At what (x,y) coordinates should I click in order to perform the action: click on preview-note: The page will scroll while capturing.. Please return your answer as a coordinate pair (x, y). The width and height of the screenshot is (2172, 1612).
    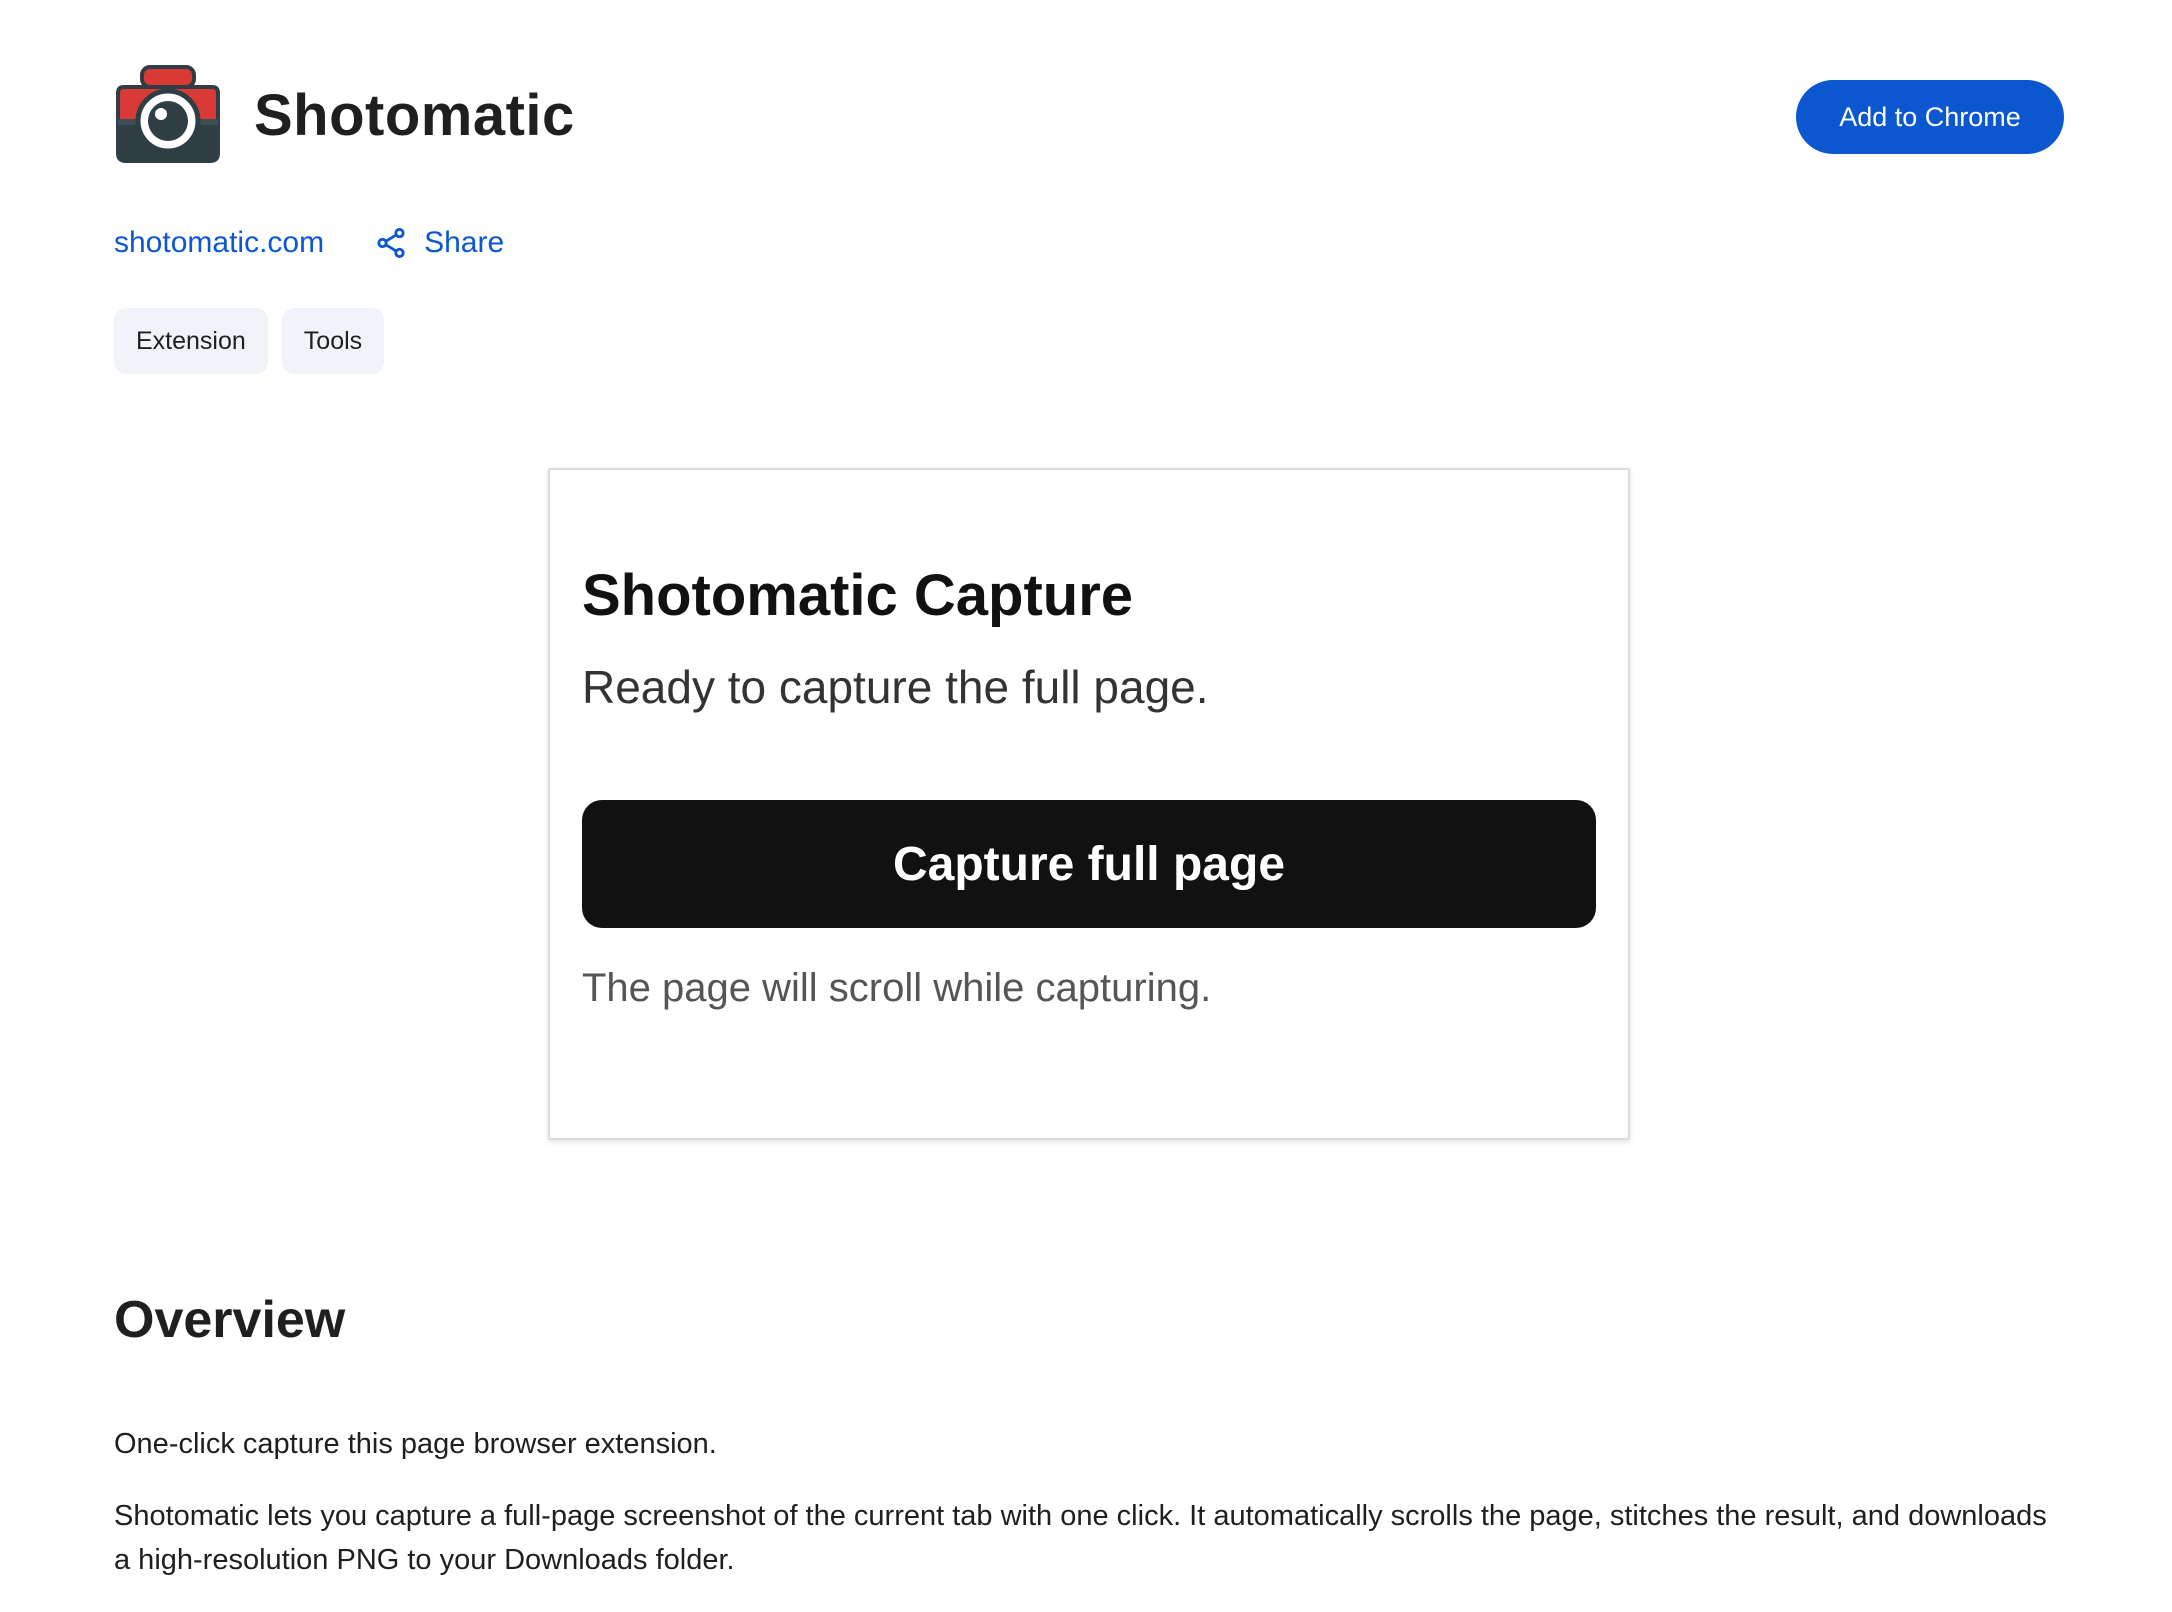
    Looking at the image, I should click on (897, 988).